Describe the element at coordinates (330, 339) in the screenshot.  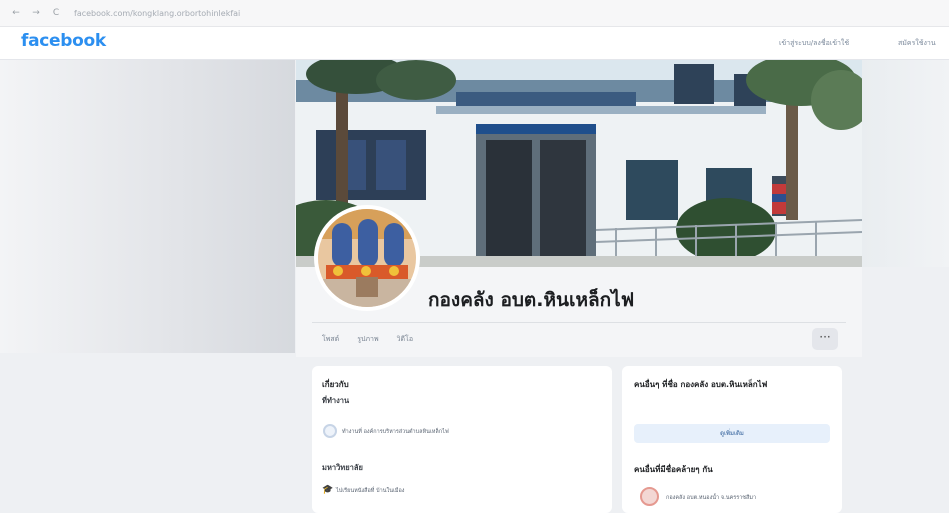
I see `tab-posts: โพสต์` at that location.